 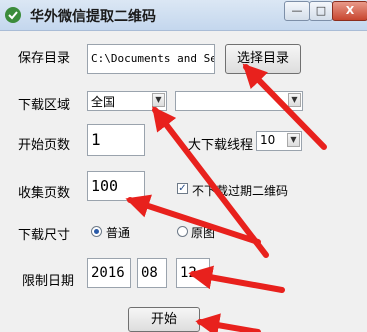 I want to click on region-sub-select: ▼, so click(x=239, y=101).